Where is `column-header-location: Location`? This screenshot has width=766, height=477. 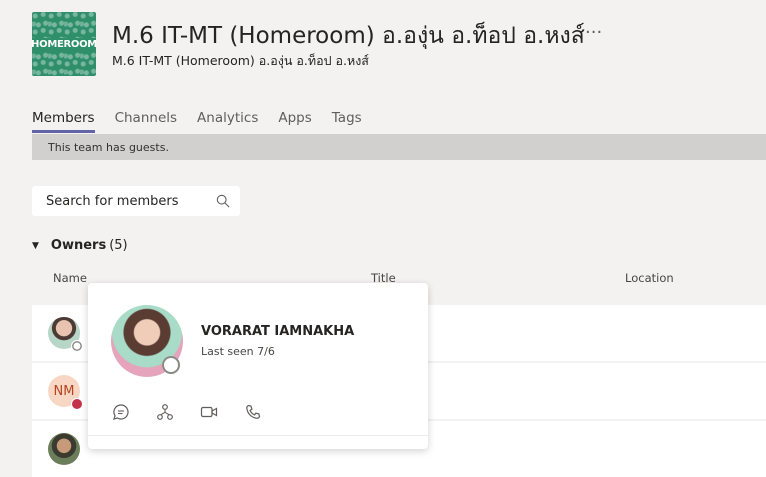 column-header-location: Location is located at coordinates (649, 278).